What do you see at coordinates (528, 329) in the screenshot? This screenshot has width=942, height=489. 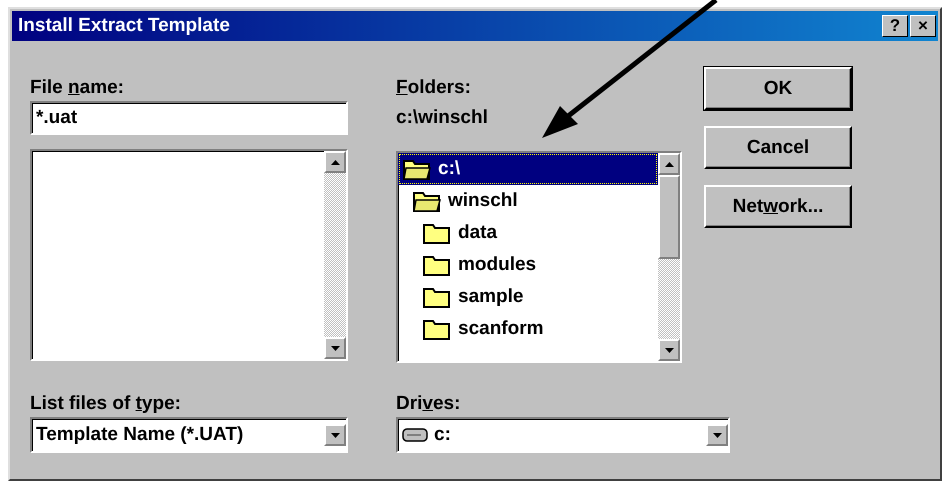 I see `folder-item: scanform` at bounding box center [528, 329].